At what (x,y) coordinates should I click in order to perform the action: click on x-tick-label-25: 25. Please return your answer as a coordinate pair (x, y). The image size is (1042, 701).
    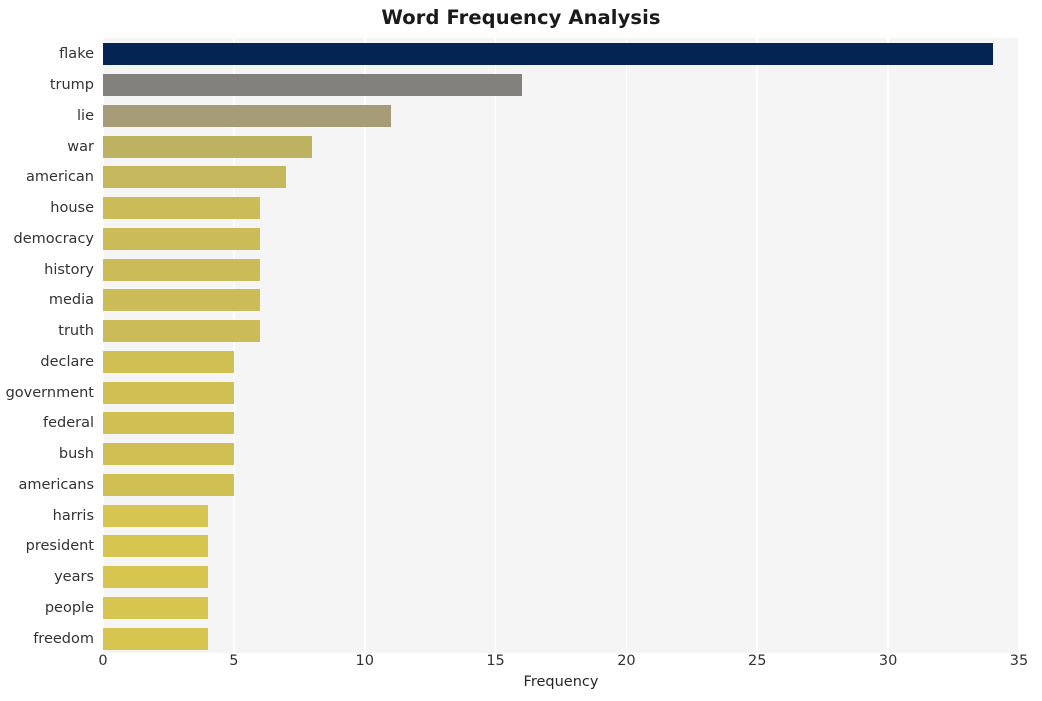
    Looking at the image, I should click on (757, 661).